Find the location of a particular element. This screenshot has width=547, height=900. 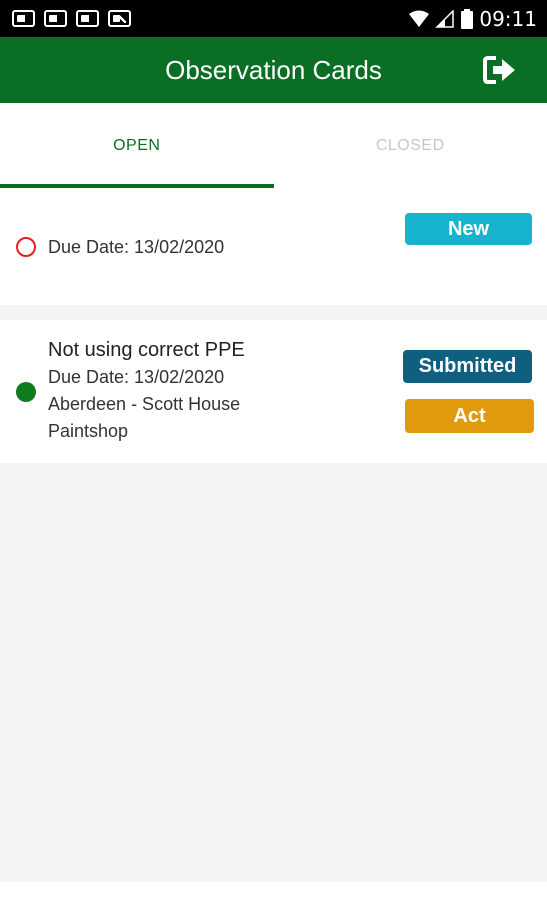

open-status-icon is located at coordinates (26, 247).